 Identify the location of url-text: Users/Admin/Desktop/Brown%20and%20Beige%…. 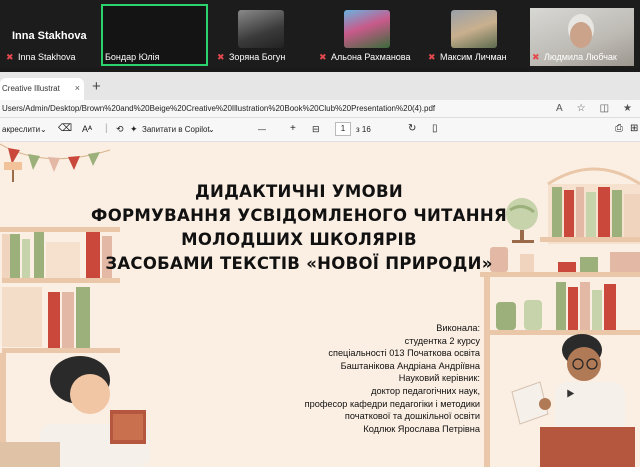
(219, 108).